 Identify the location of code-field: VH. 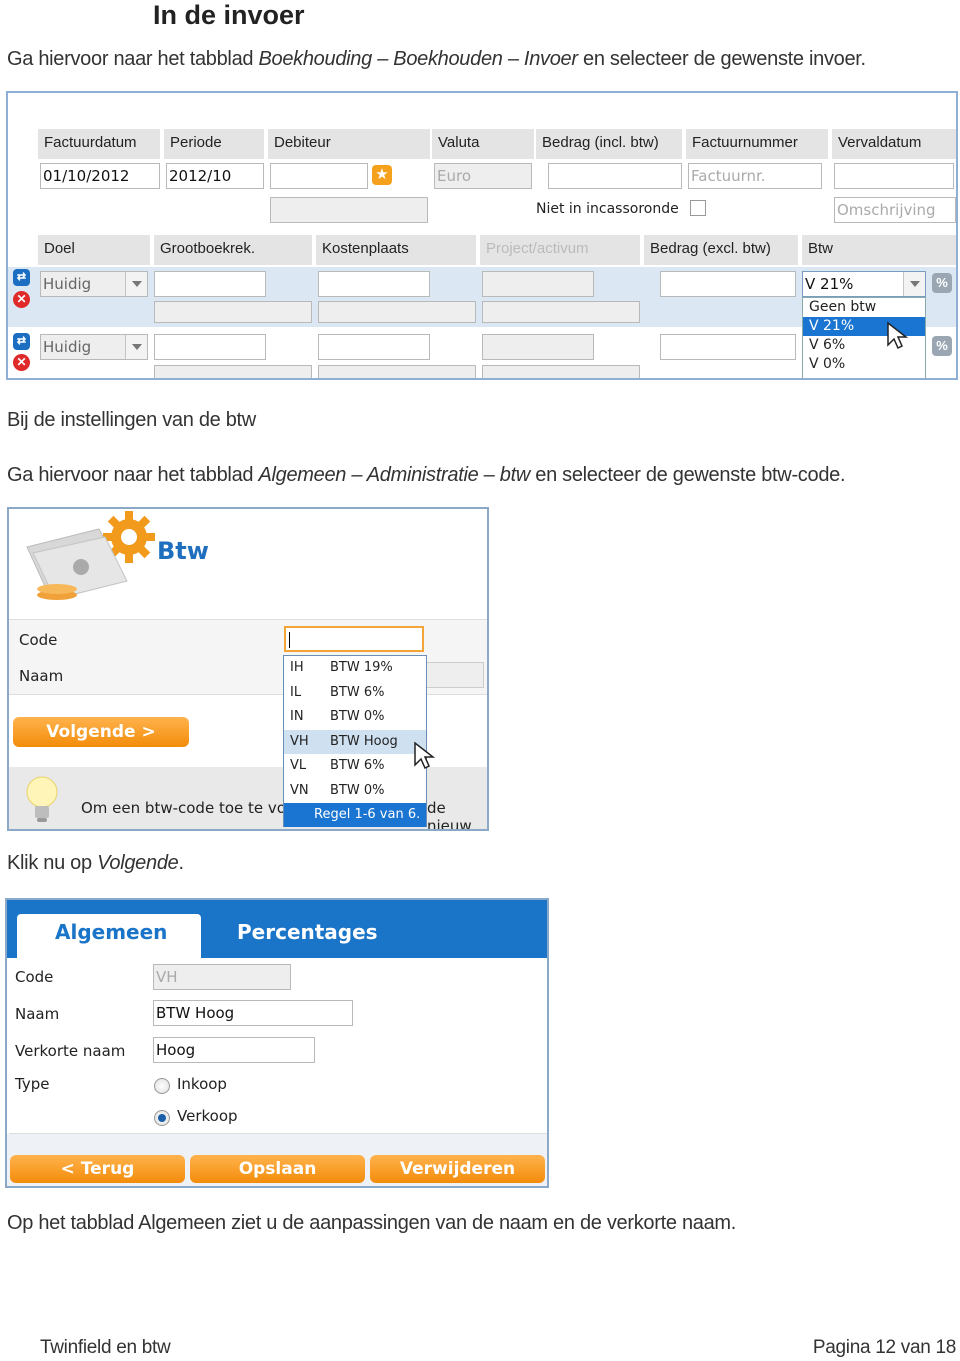
(222, 977).